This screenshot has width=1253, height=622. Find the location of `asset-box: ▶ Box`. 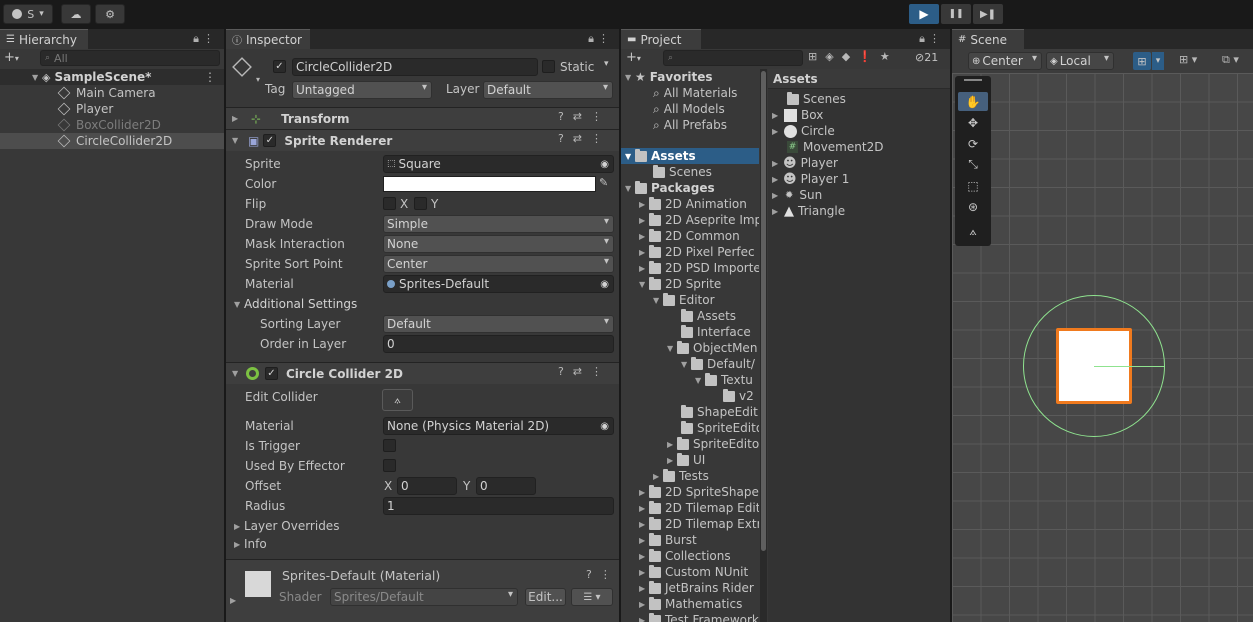

asset-box: ▶ Box is located at coordinates (859, 115).